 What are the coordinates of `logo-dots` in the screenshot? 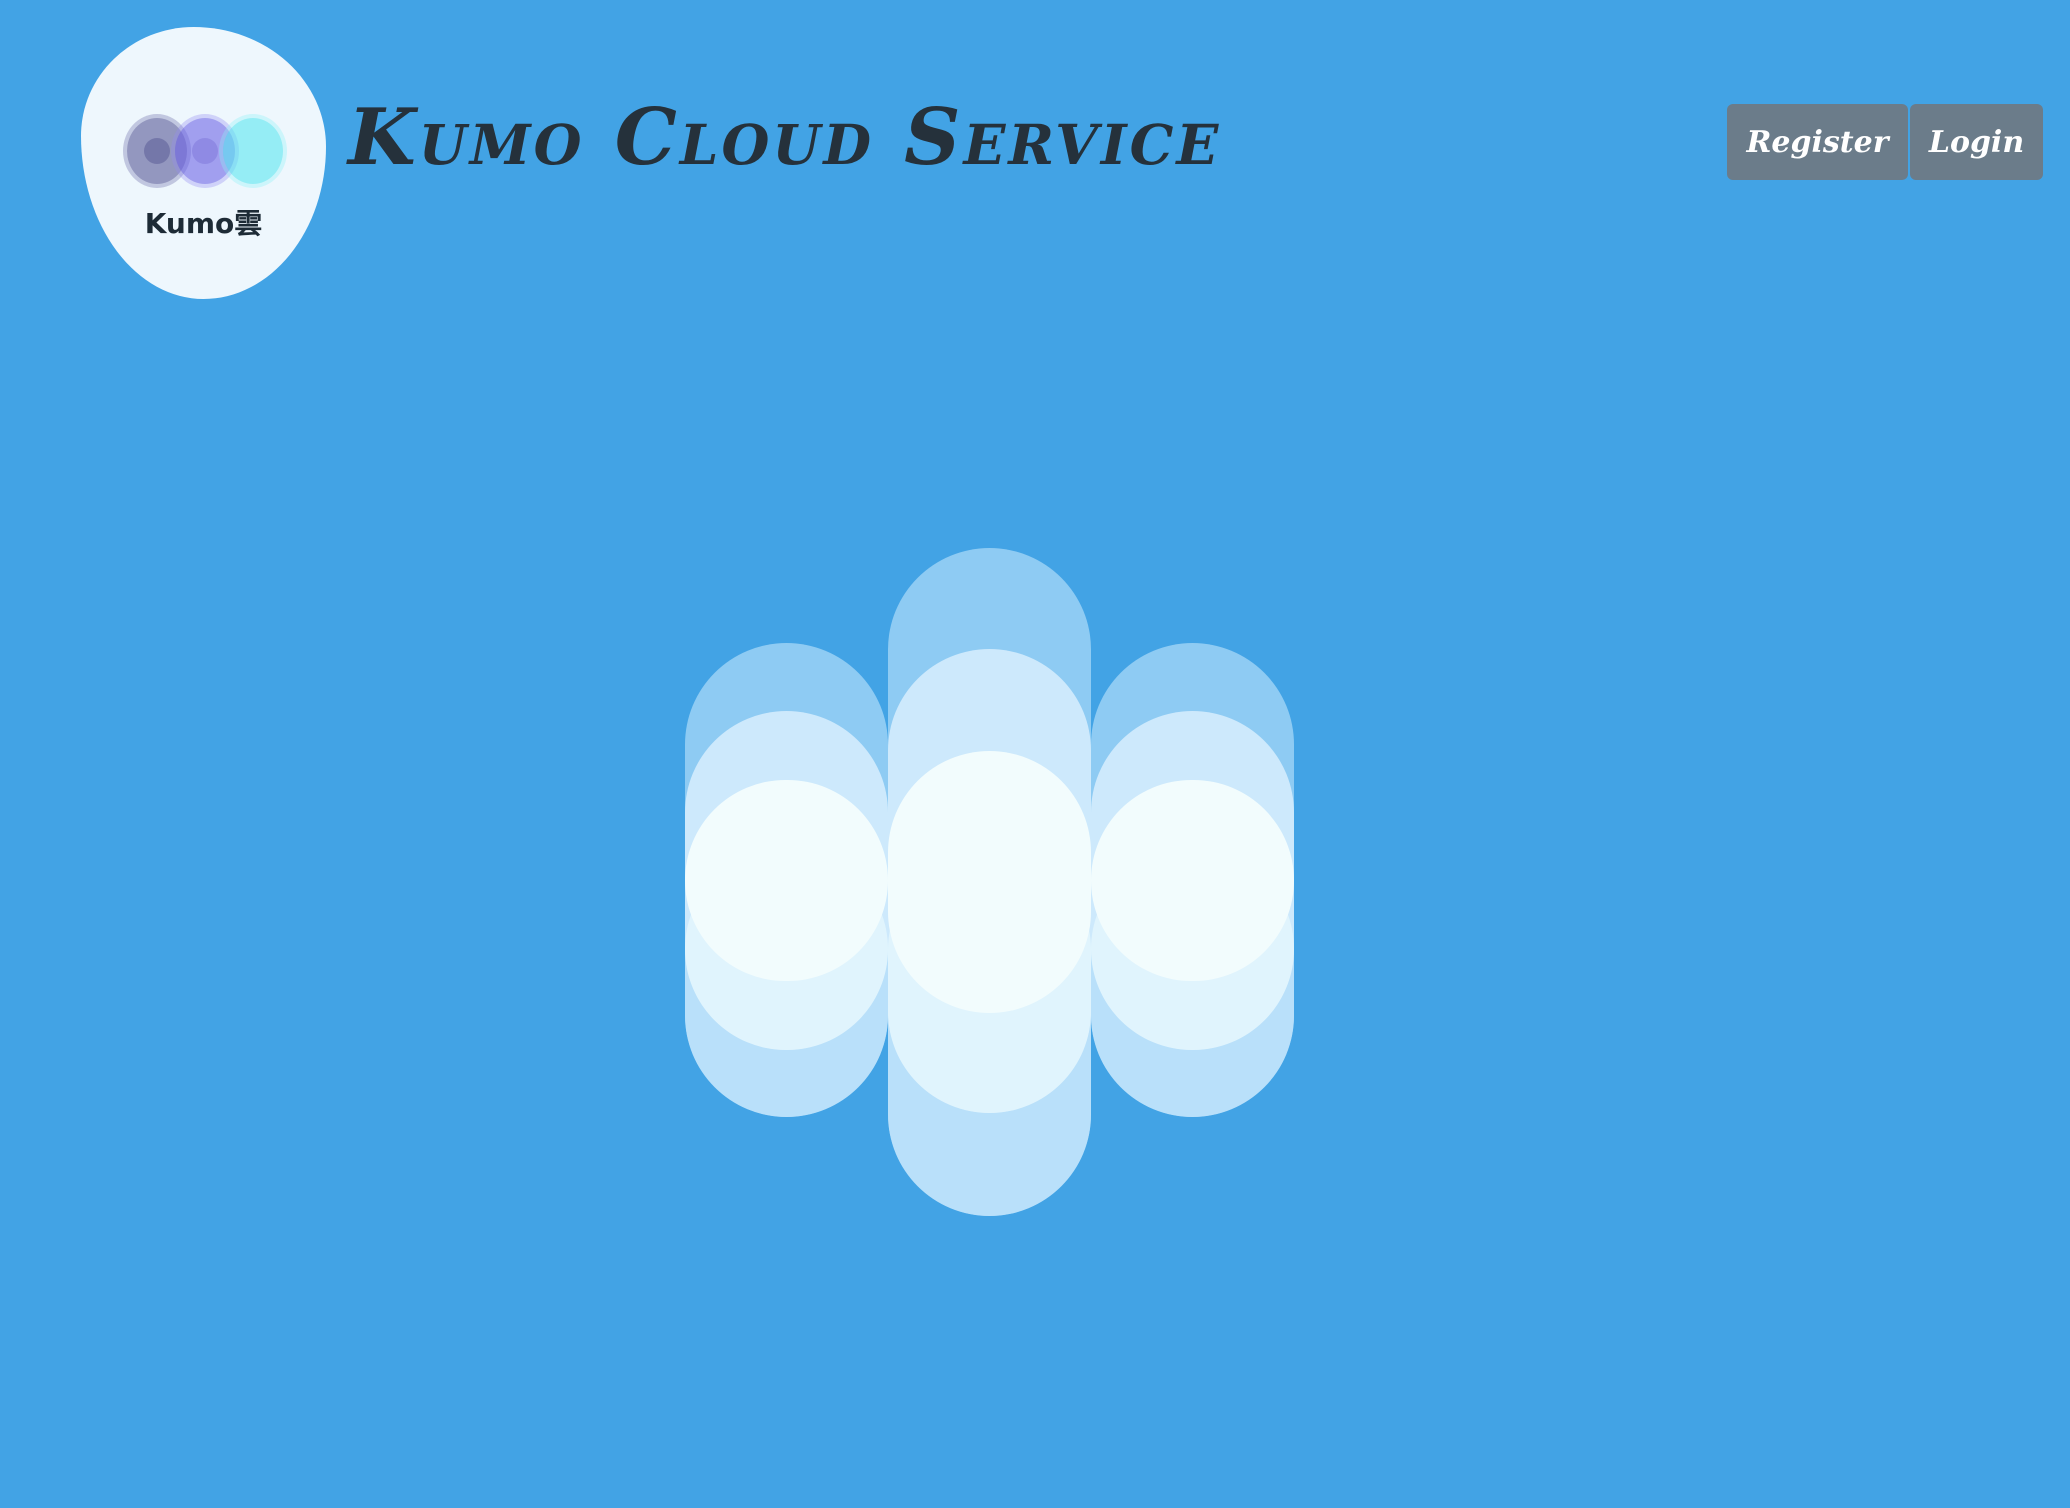 It's located at (207, 151).